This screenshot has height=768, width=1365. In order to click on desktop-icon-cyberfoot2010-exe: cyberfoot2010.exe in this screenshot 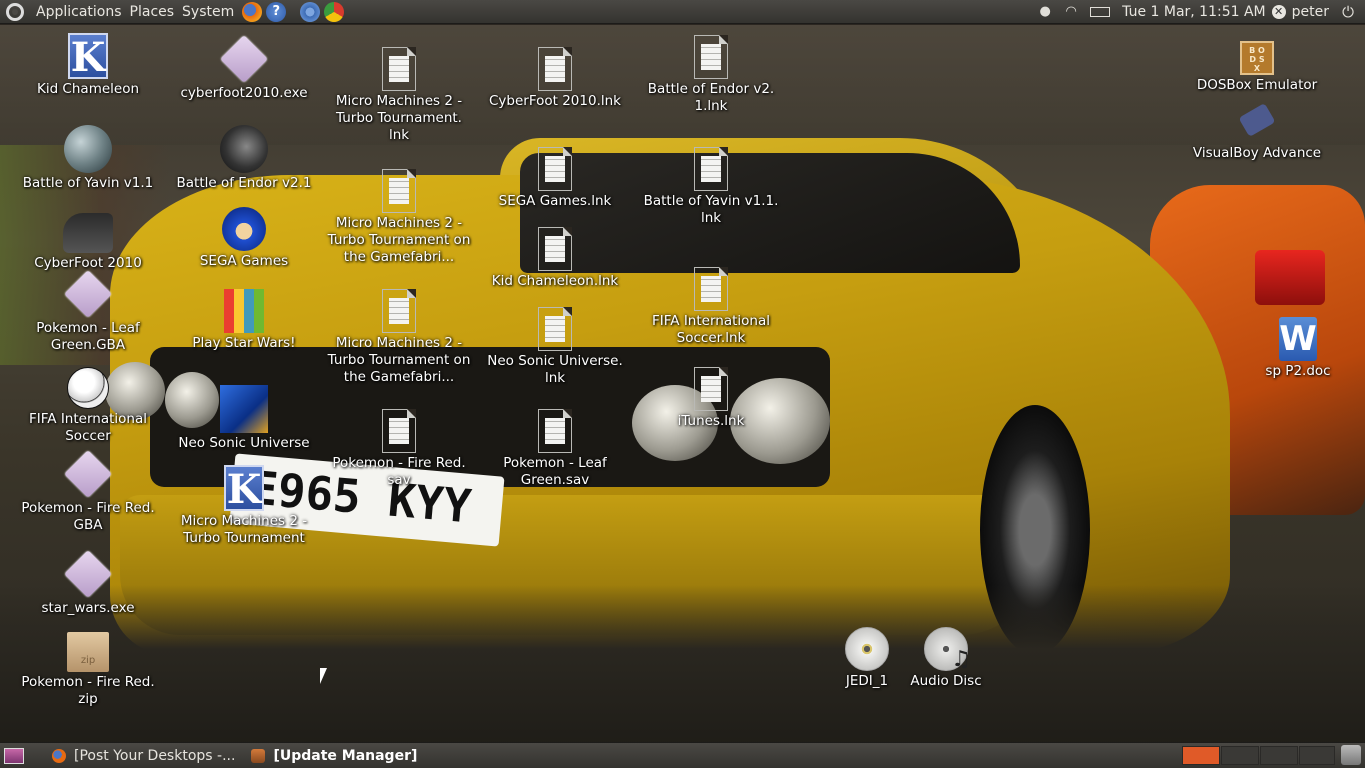, I will do `click(244, 68)`.